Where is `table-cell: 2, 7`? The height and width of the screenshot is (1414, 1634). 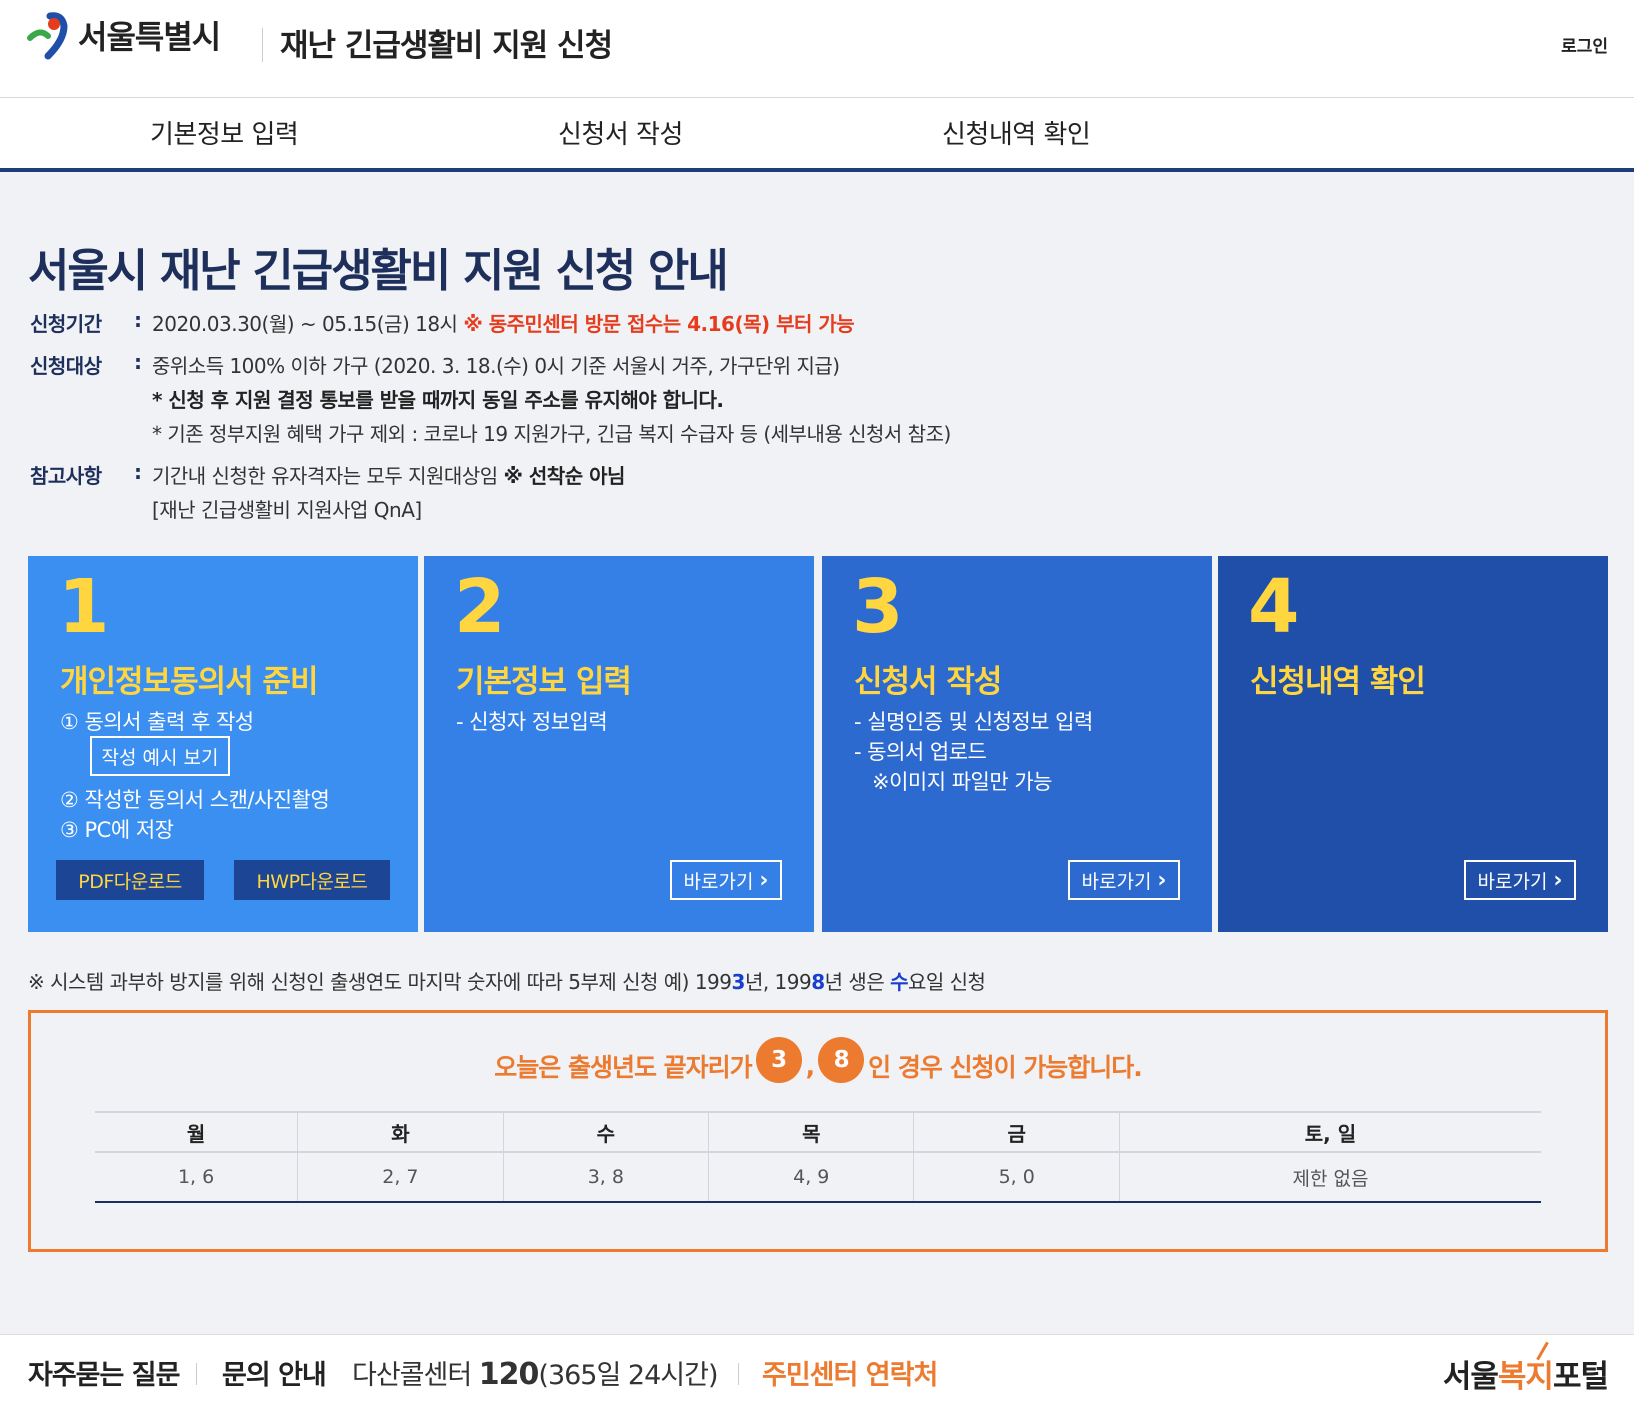 table-cell: 2, 7 is located at coordinates (400, 1177).